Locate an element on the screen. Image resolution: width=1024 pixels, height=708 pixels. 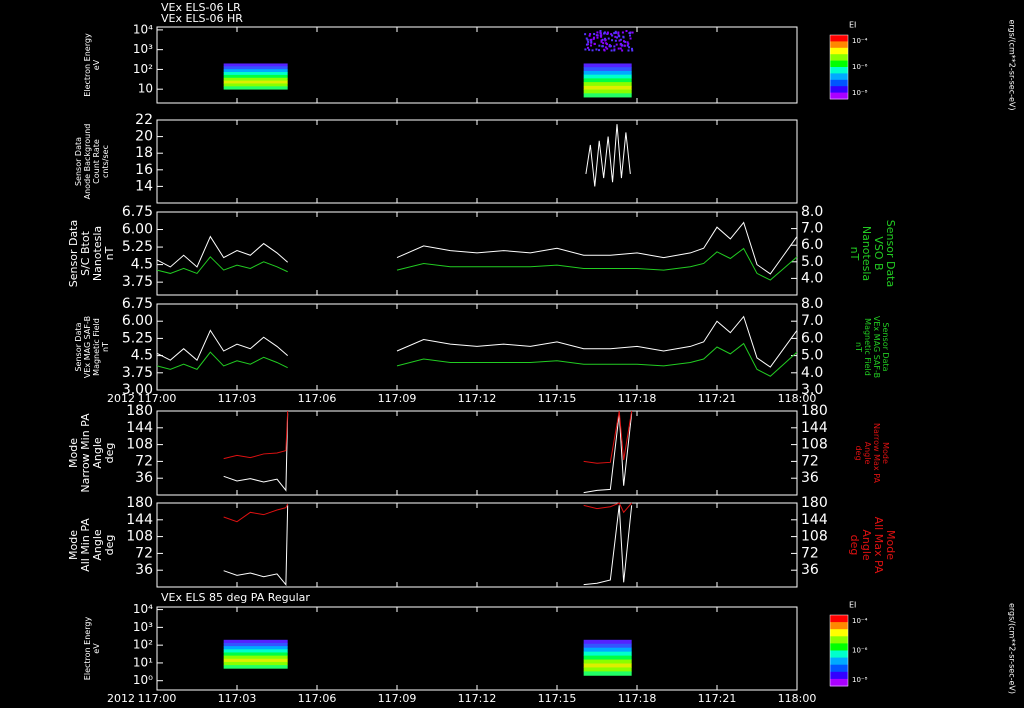
y-tick-label: 10⁴ is located at coordinates (143, 29).